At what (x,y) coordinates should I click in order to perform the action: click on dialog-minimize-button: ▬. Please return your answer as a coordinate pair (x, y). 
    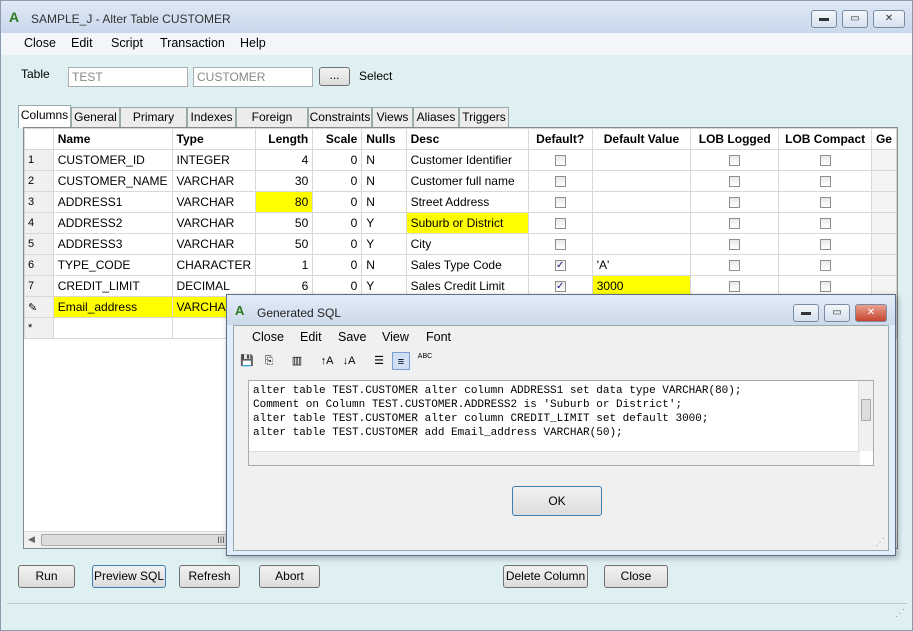
    Looking at the image, I should click on (806, 313).